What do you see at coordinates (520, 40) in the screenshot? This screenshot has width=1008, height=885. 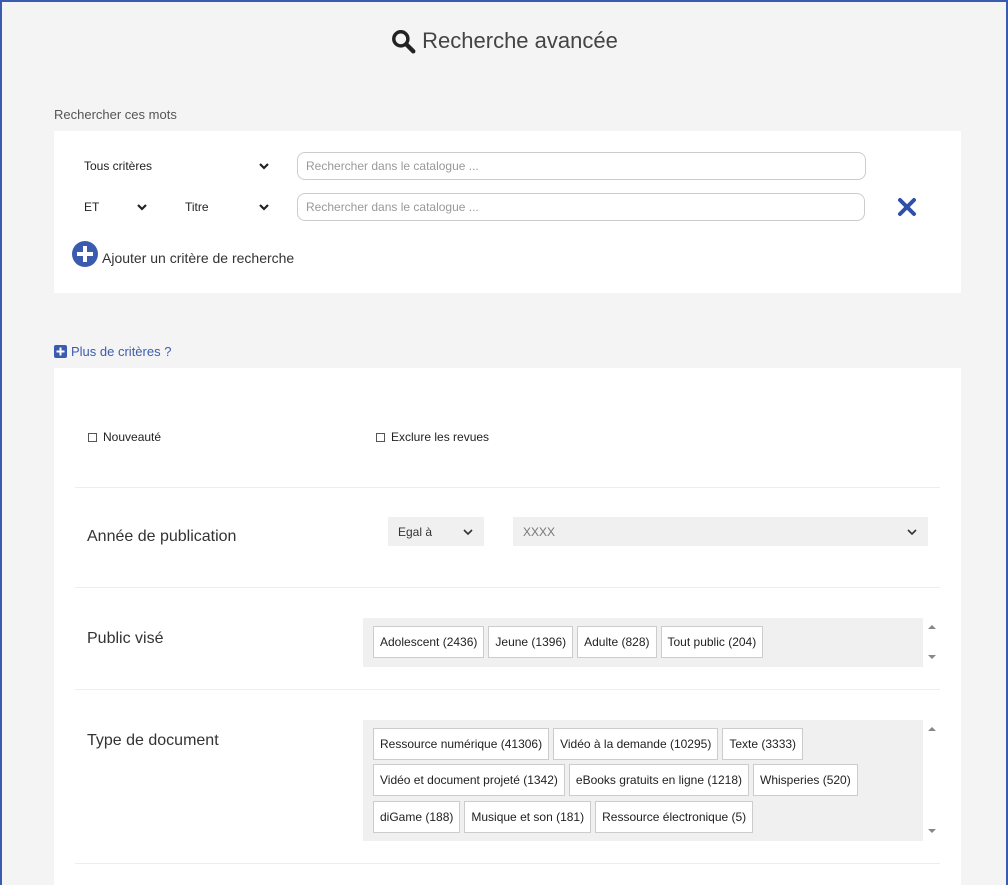 I see `page-title-text: Recherche avancée` at bounding box center [520, 40].